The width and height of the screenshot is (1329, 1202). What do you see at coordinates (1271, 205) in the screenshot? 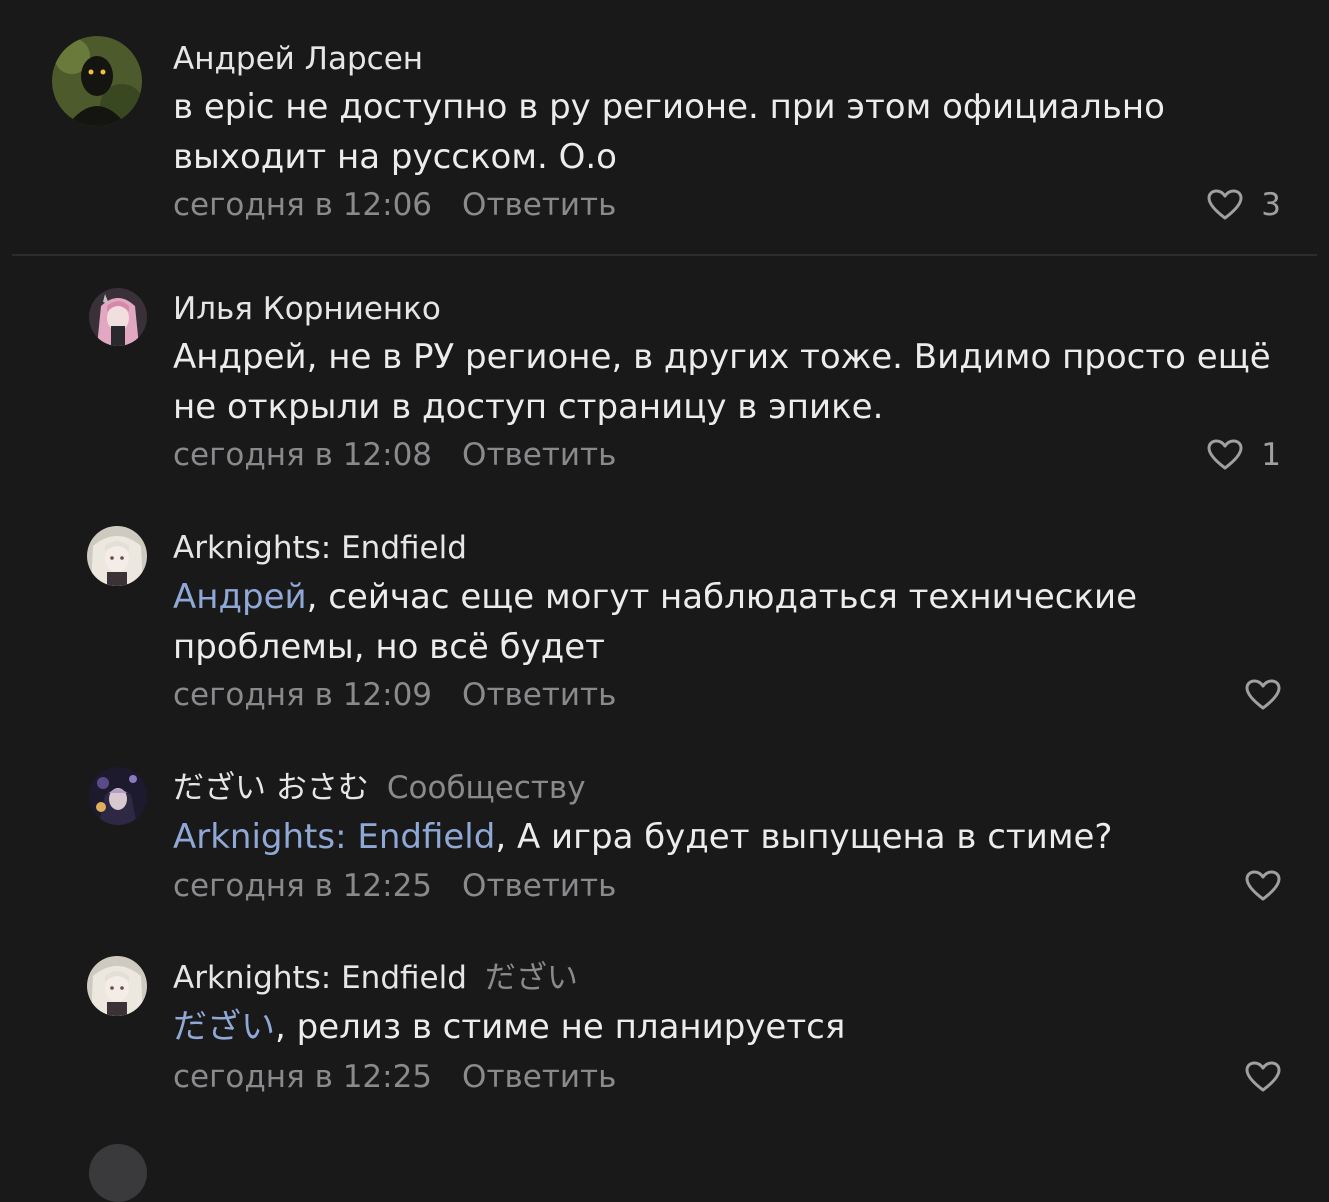
I see `like-count: 3` at bounding box center [1271, 205].